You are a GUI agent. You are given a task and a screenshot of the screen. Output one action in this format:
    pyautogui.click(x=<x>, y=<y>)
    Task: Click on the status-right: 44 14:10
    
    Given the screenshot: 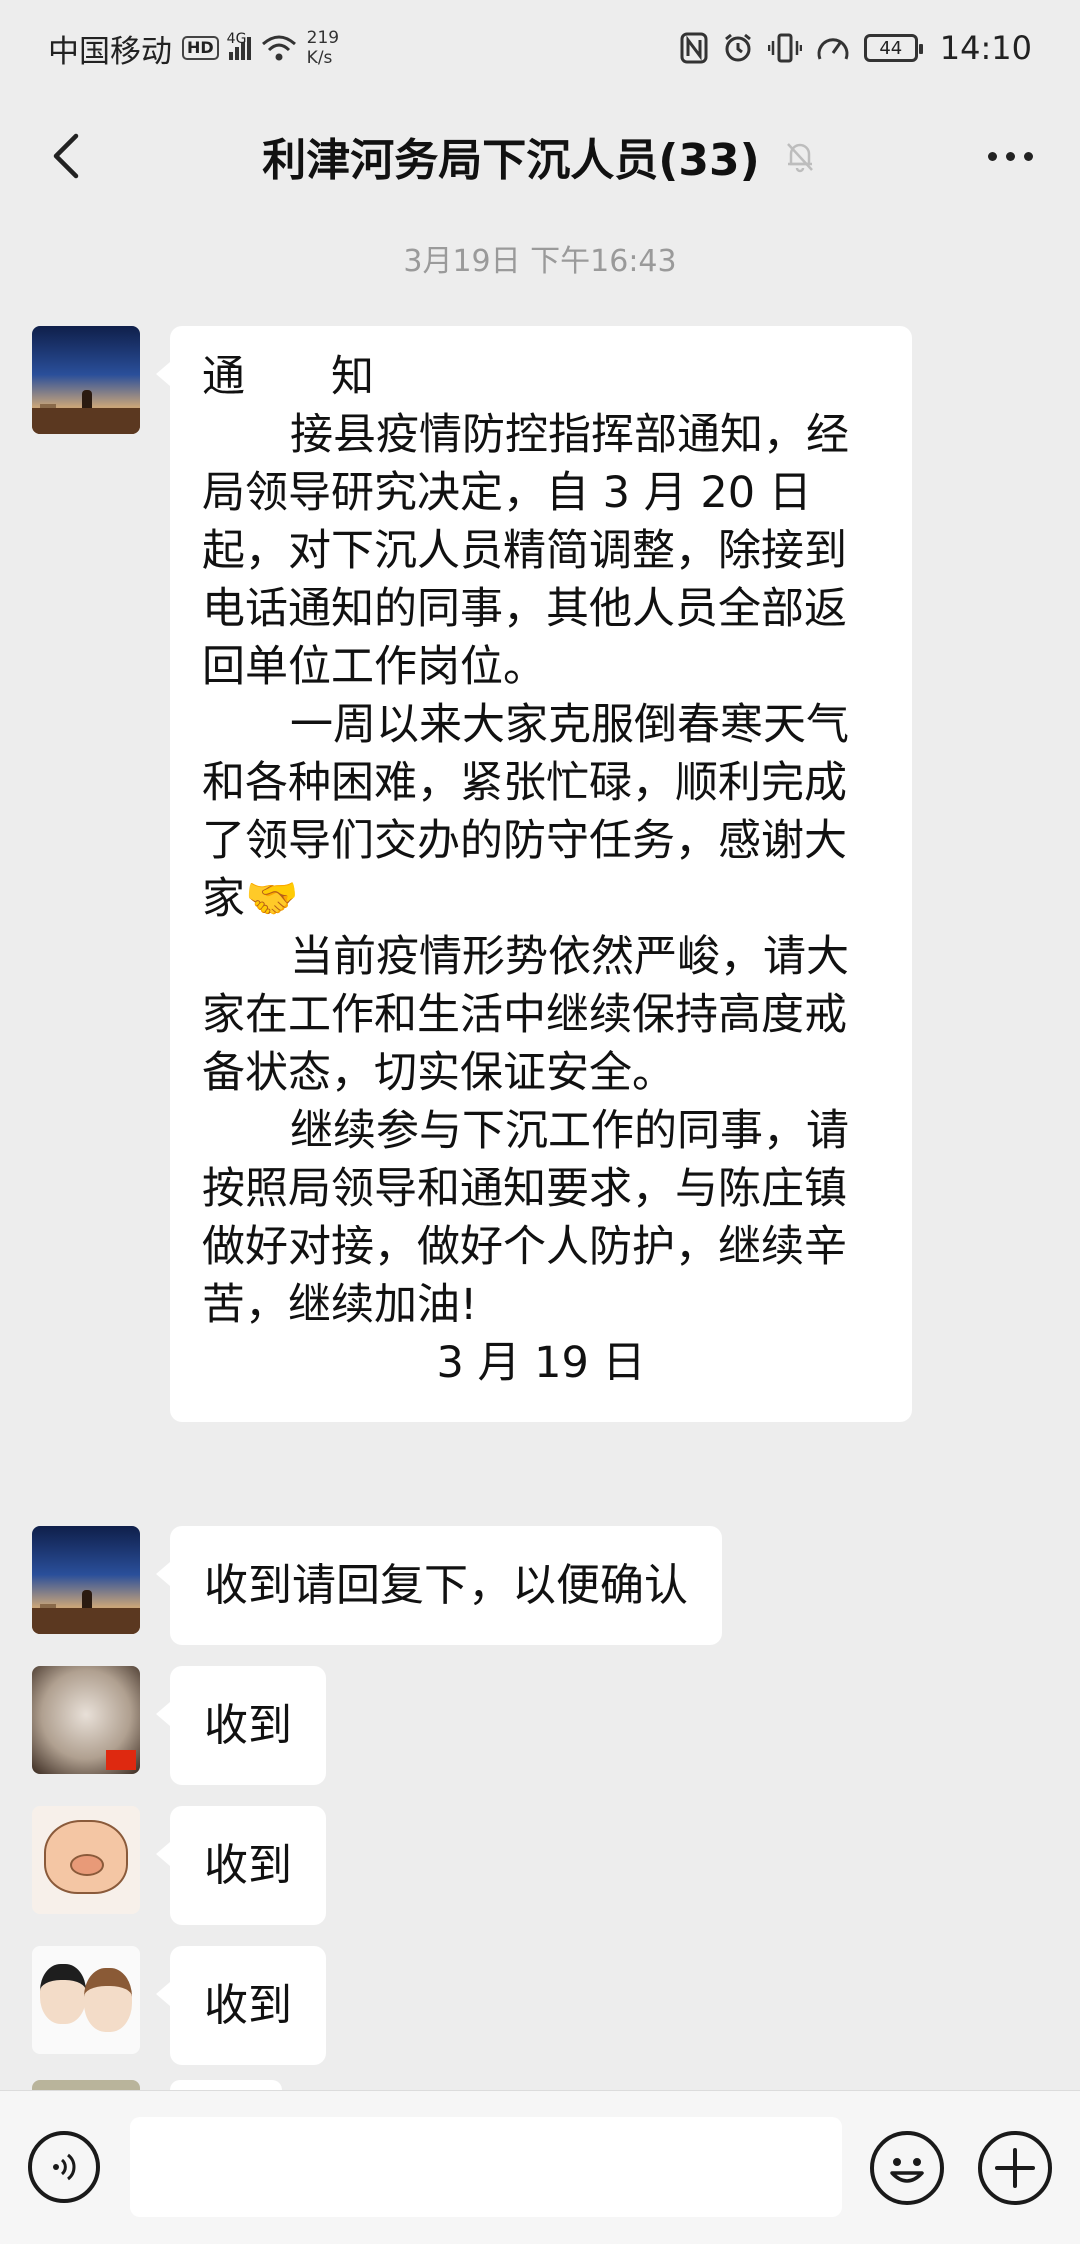 What is the action you would take?
    pyautogui.click(x=856, y=48)
    